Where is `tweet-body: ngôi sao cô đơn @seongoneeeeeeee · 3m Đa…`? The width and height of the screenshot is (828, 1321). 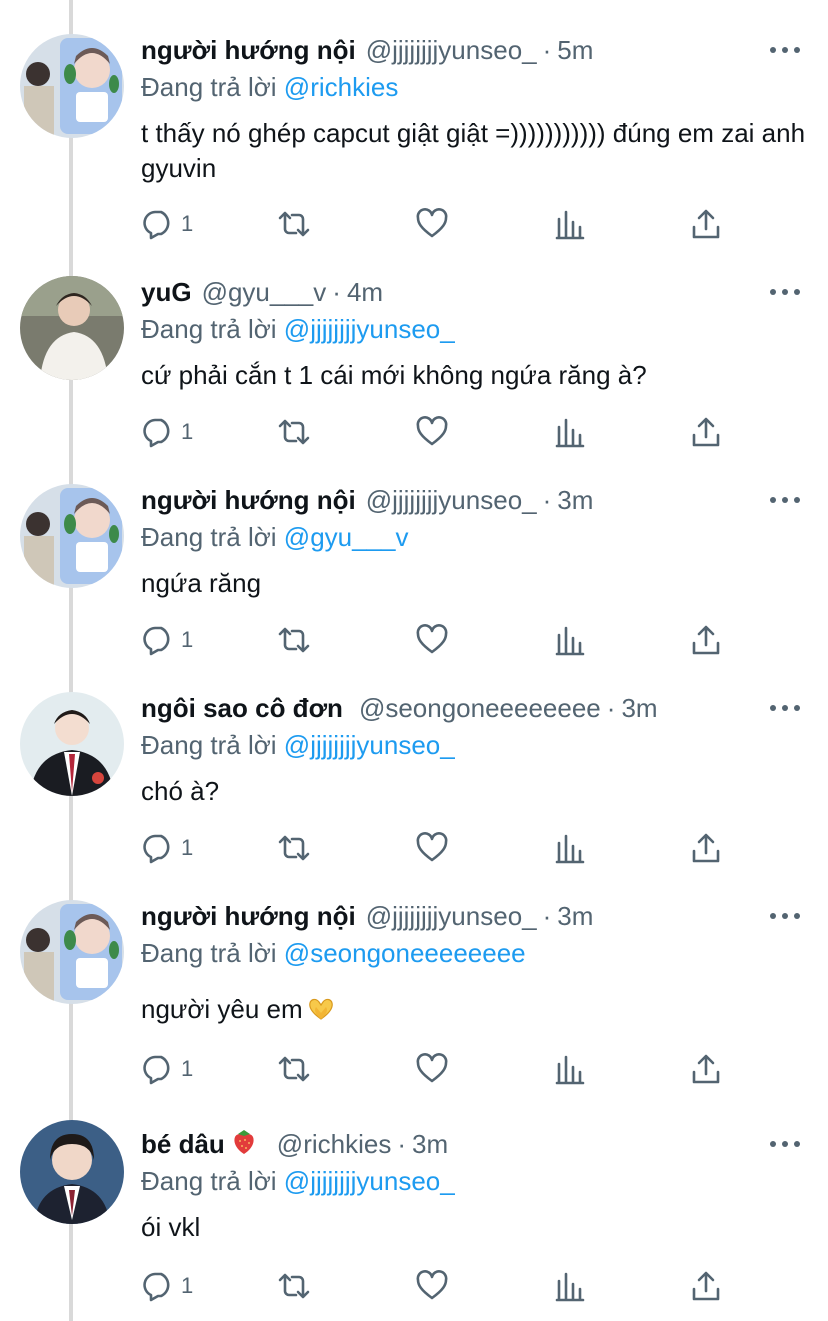 tweet-body: ngôi sao cô đơn @seongoneeeeeeee · 3m Đa… is located at coordinates (474, 750).